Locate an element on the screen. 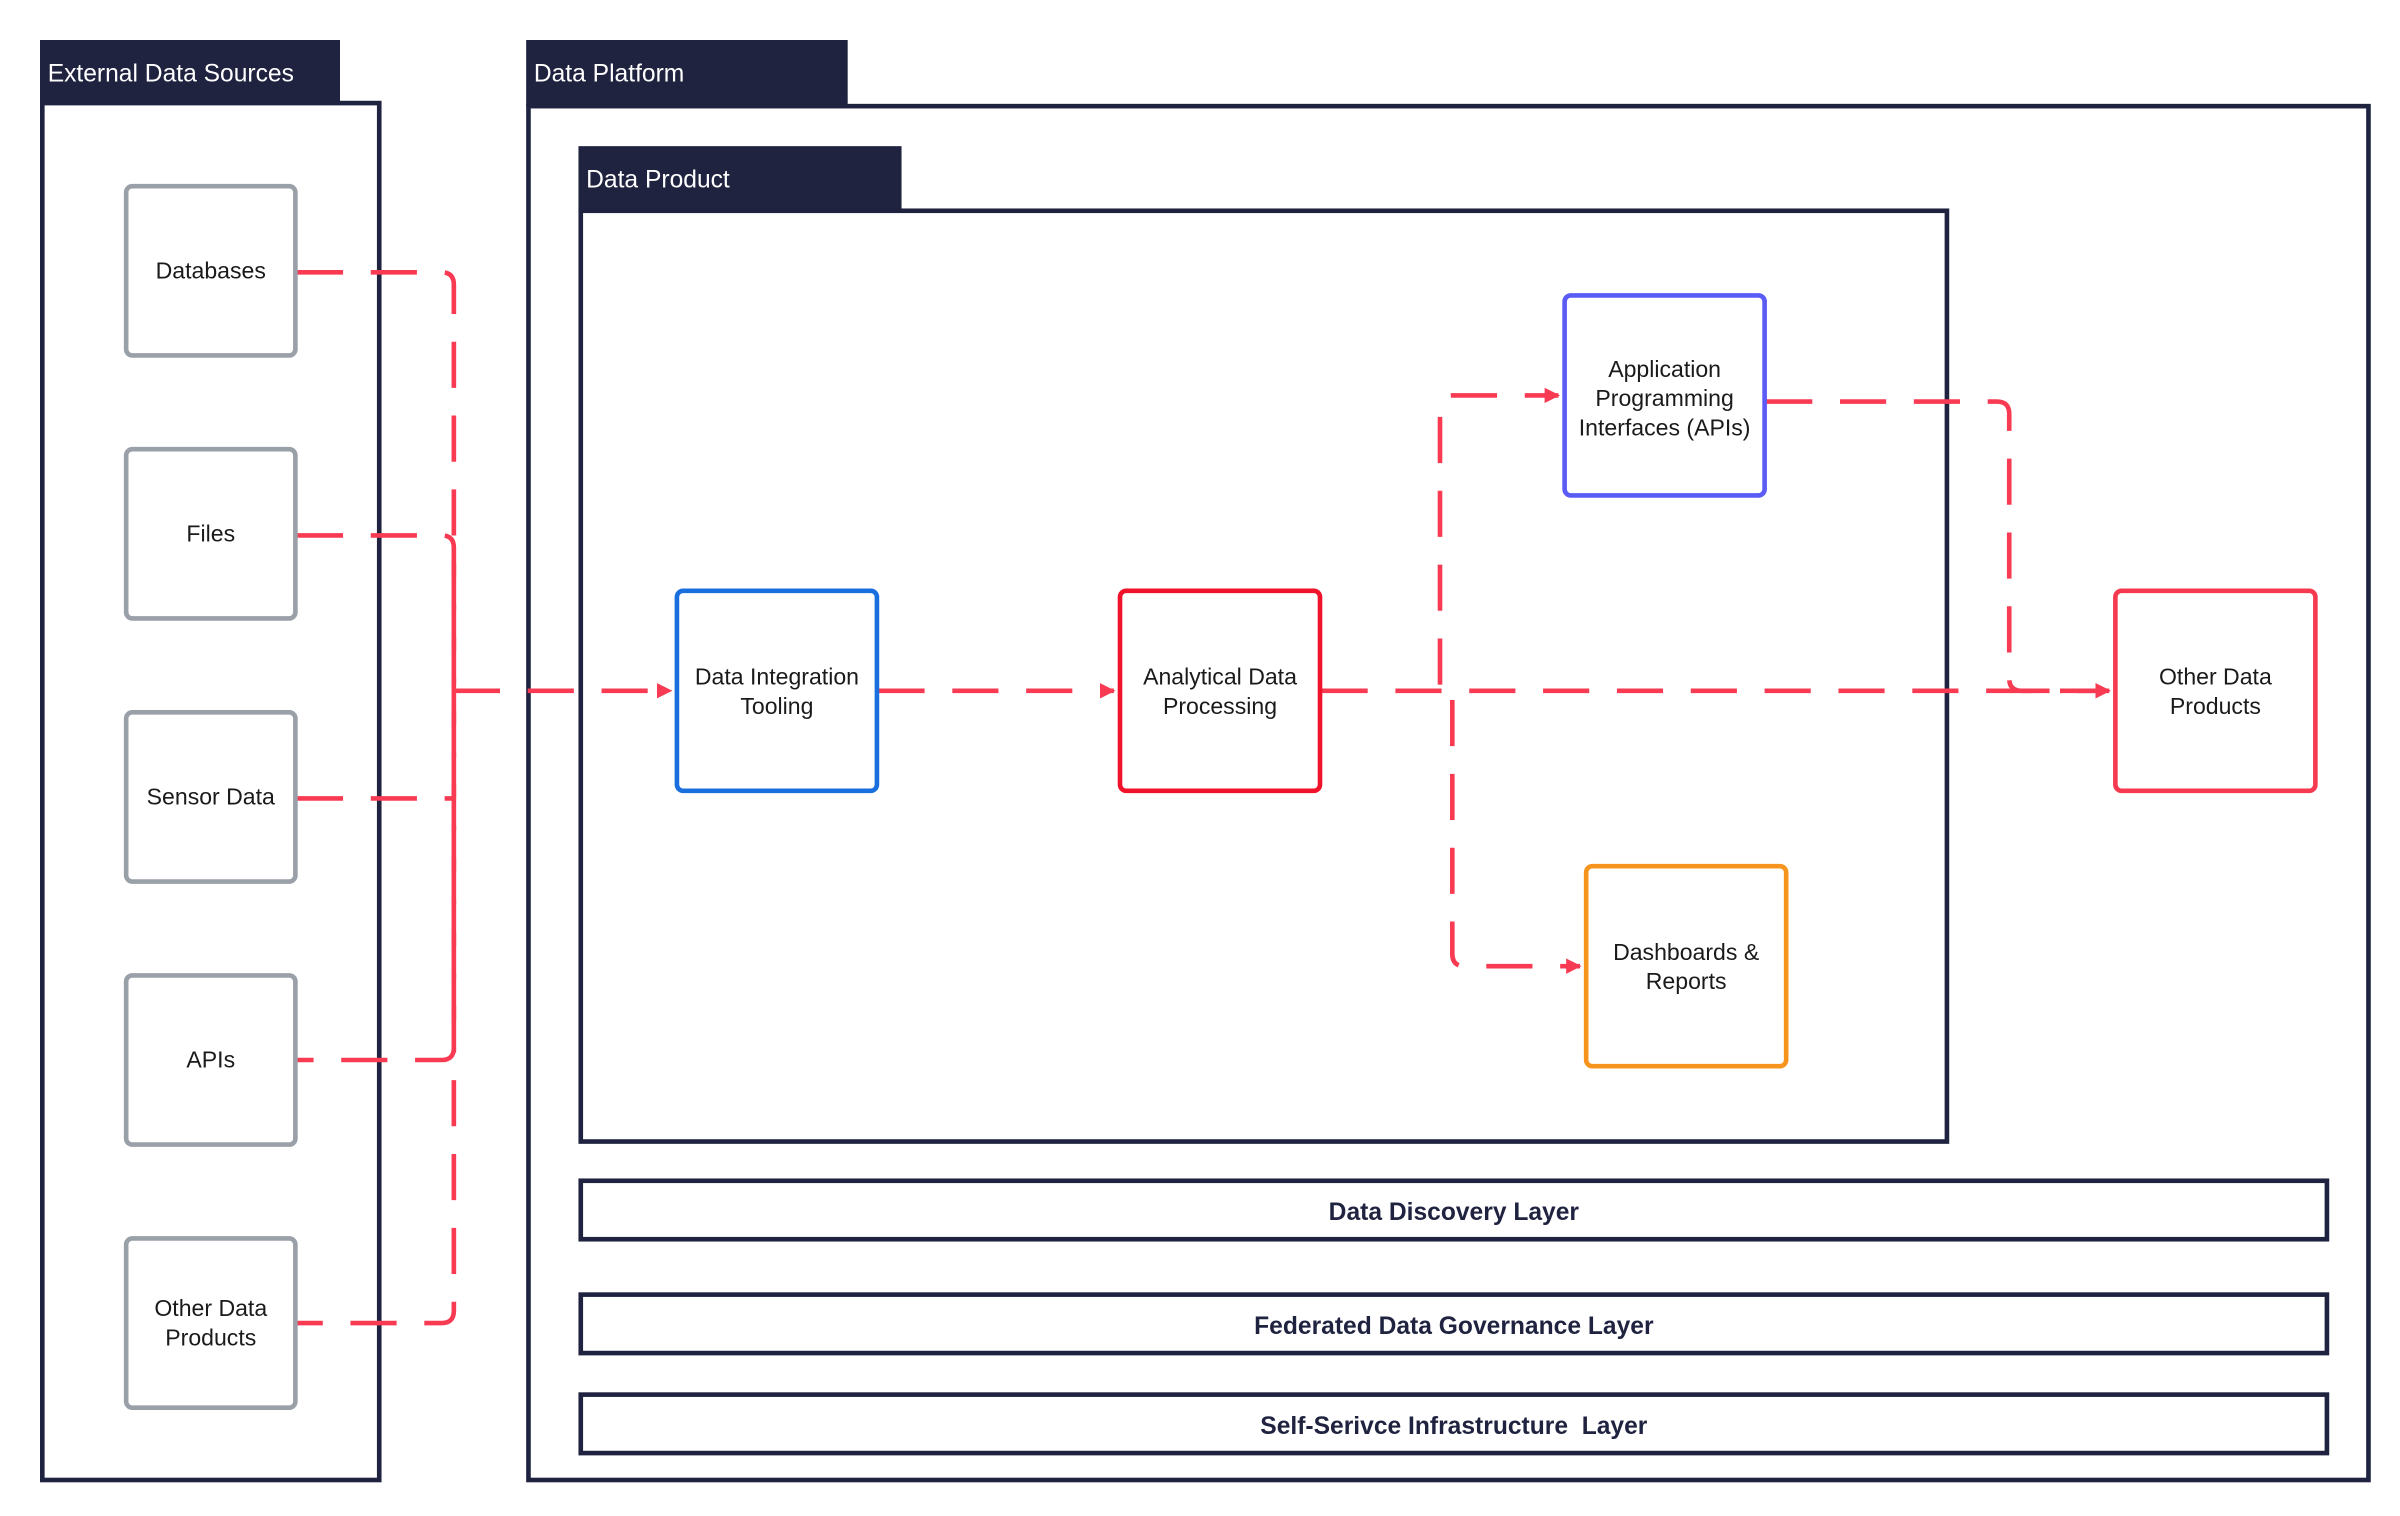  source-label: Files is located at coordinates (210, 534).